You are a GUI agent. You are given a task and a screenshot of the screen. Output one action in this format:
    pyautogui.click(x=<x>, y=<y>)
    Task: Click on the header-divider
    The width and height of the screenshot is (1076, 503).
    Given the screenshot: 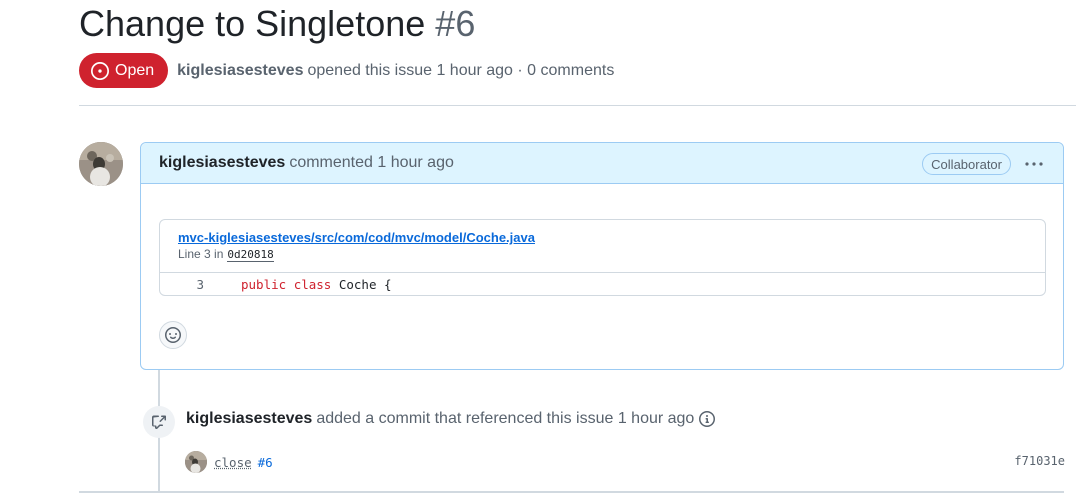 What is the action you would take?
    pyautogui.click(x=577, y=105)
    